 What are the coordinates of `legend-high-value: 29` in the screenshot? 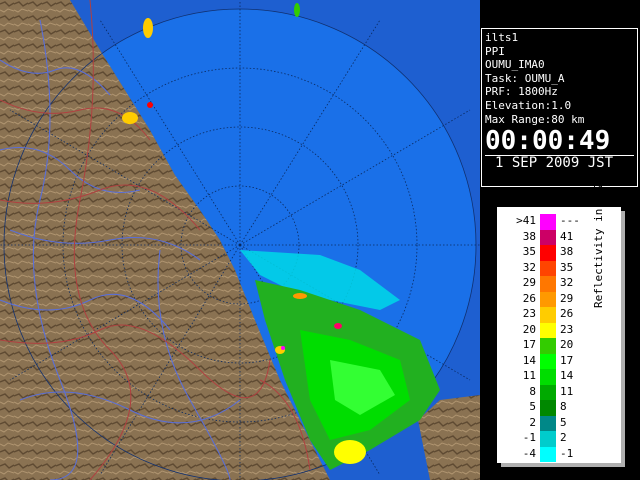 It's located at (567, 298).